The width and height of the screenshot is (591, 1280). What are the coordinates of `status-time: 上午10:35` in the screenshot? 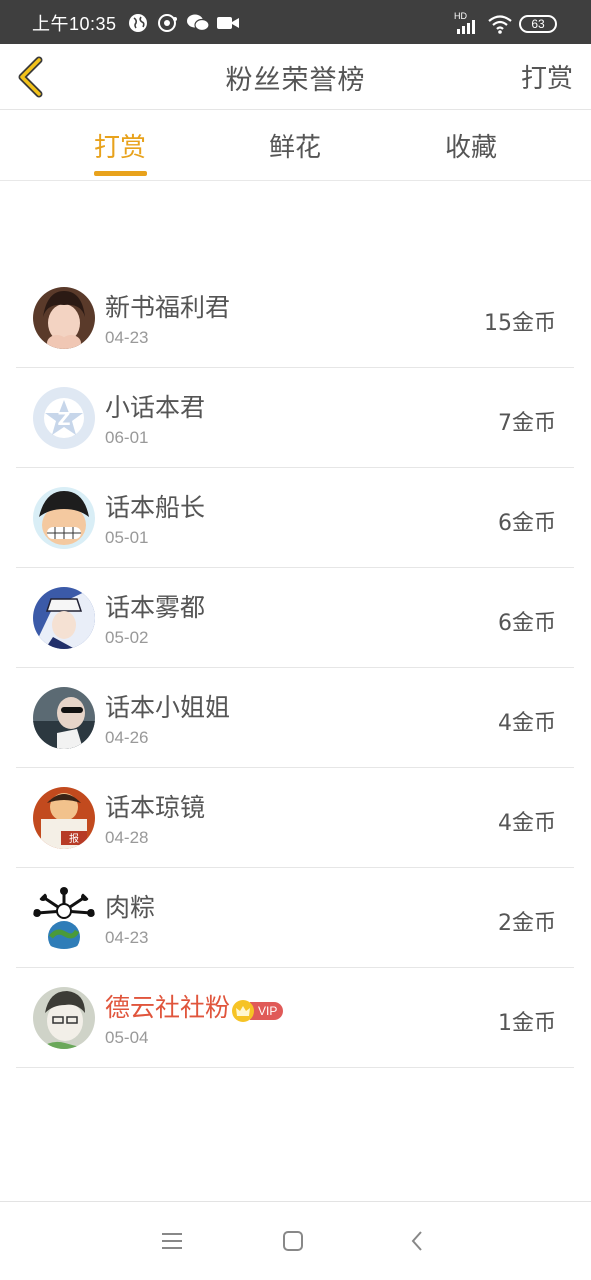 It's located at (74, 24).